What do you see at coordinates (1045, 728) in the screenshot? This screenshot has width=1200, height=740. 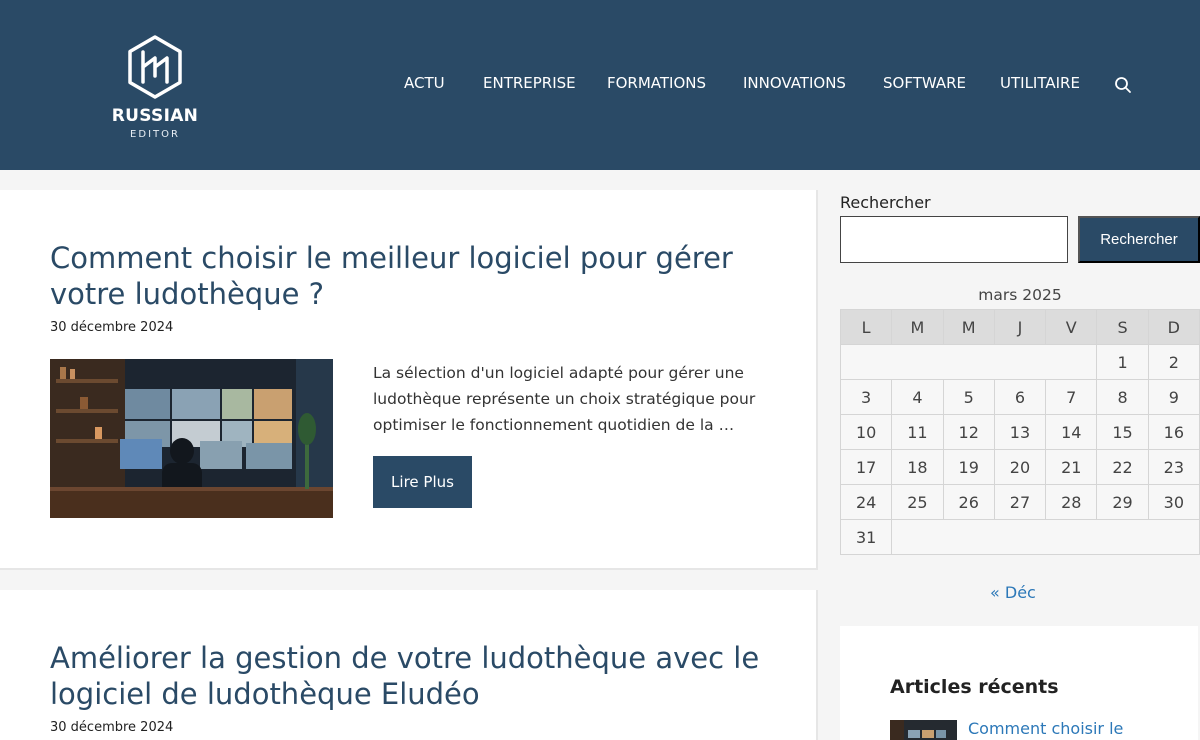 I see `recent-article-link: Comment choisir le` at bounding box center [1045, 728].